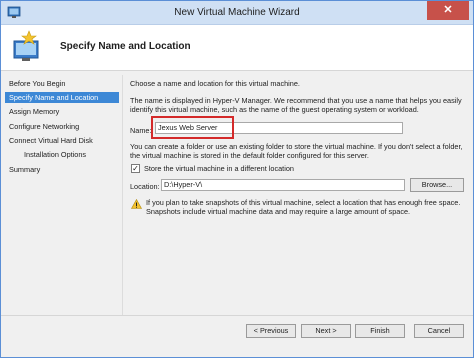 The image size is (474, 358). I want to click on warning-icon, so click(136, 204).